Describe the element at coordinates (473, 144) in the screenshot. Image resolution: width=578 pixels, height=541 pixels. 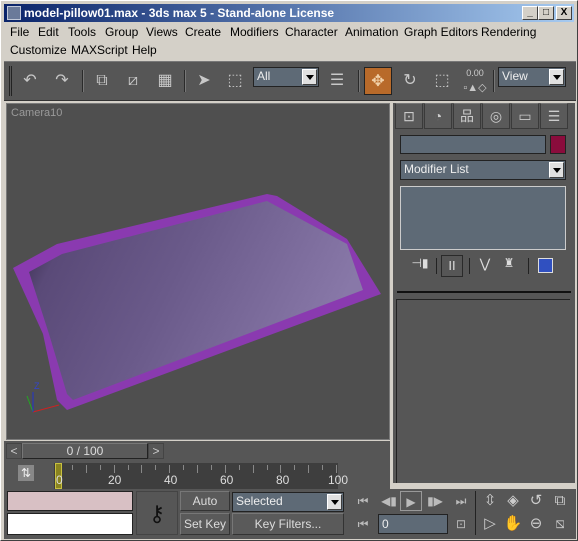
I see `object-name-field` at that location.